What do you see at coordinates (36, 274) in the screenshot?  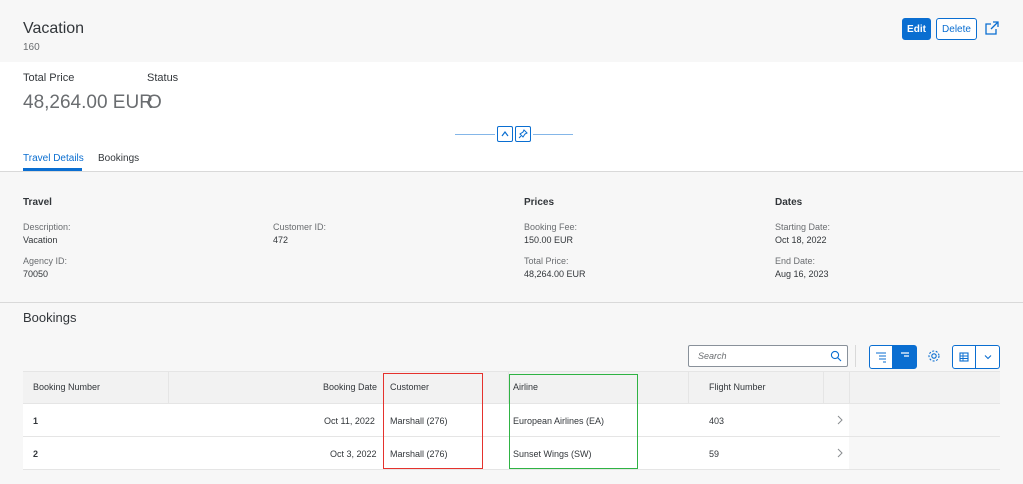 I see `agency-id-value: 70050` at bounding box center [36, 274].